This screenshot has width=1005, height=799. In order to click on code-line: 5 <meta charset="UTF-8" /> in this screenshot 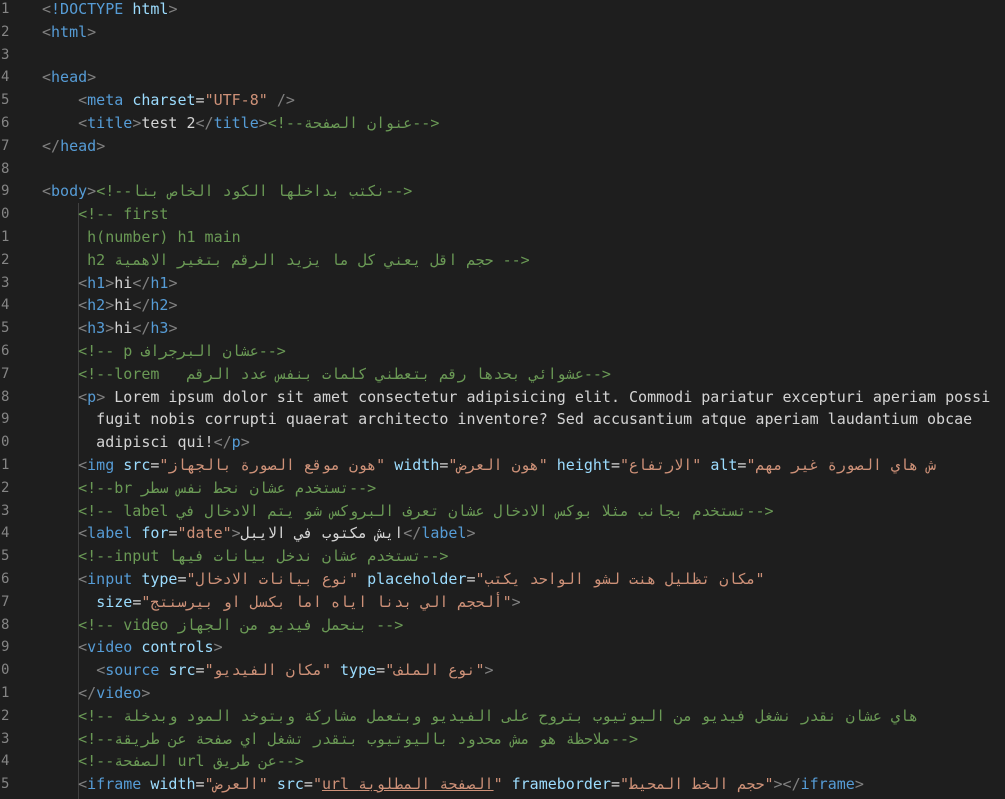, I will do `click(502, 100)`.